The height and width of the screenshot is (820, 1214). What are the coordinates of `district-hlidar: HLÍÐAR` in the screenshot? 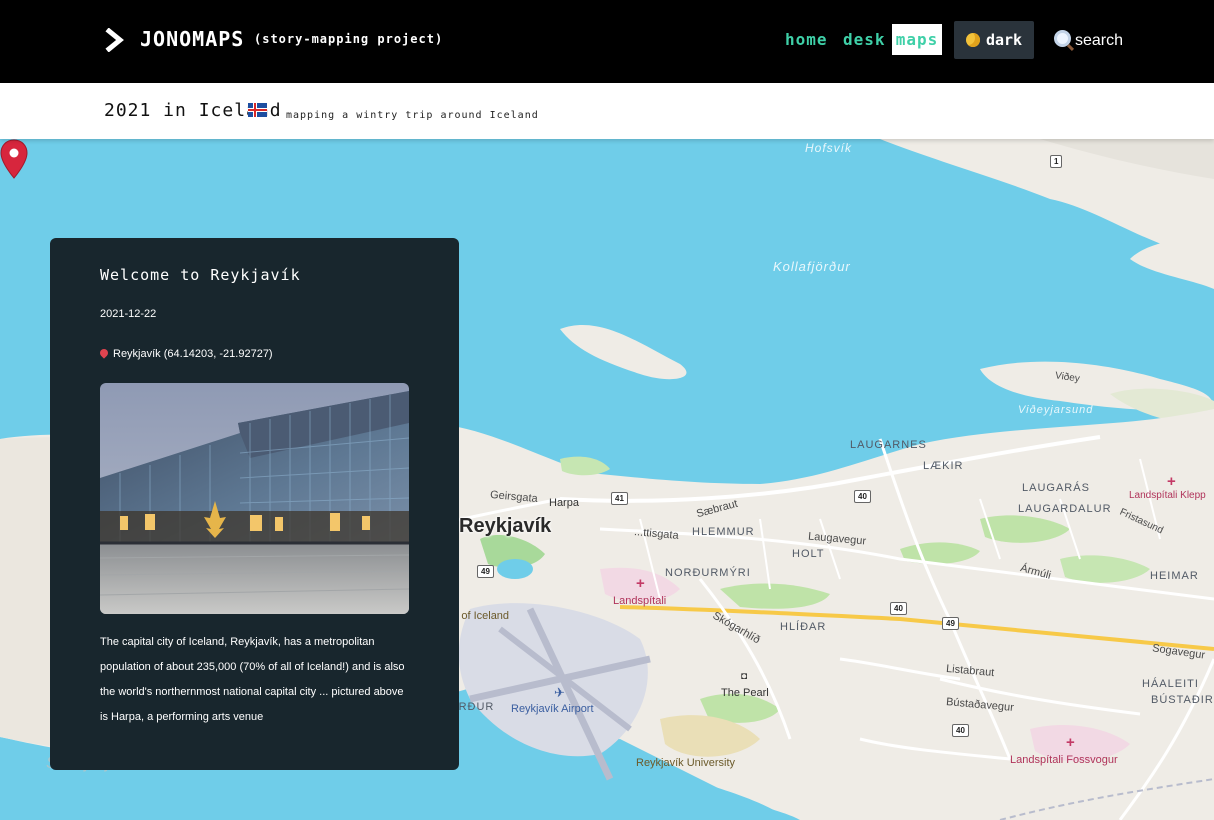 It's located at (803, 627).